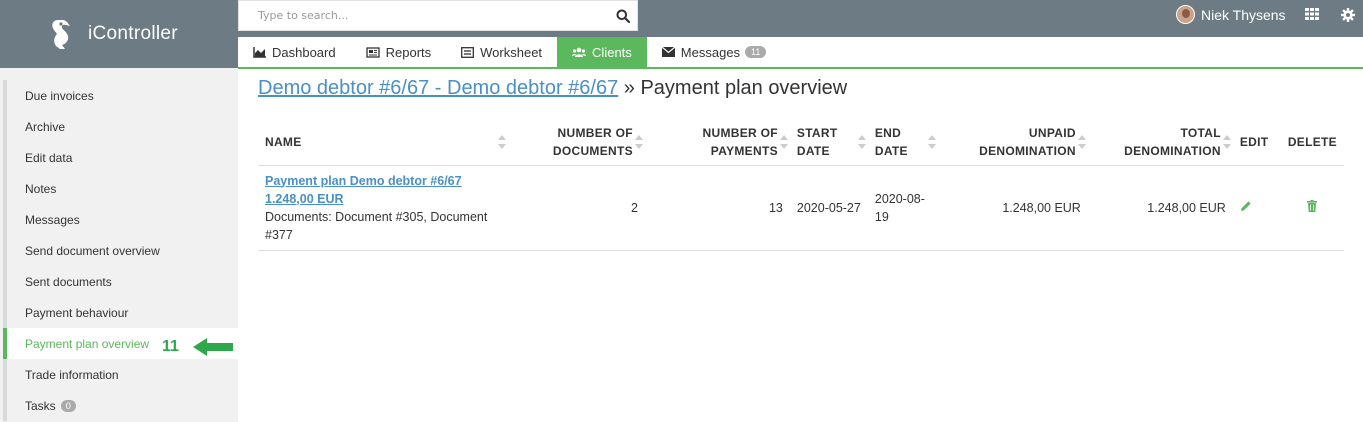  What do you see at coordinates (1312, 14) in the screenshot?
I see `apps-grid-icon` at bounding box center [1312, 14].